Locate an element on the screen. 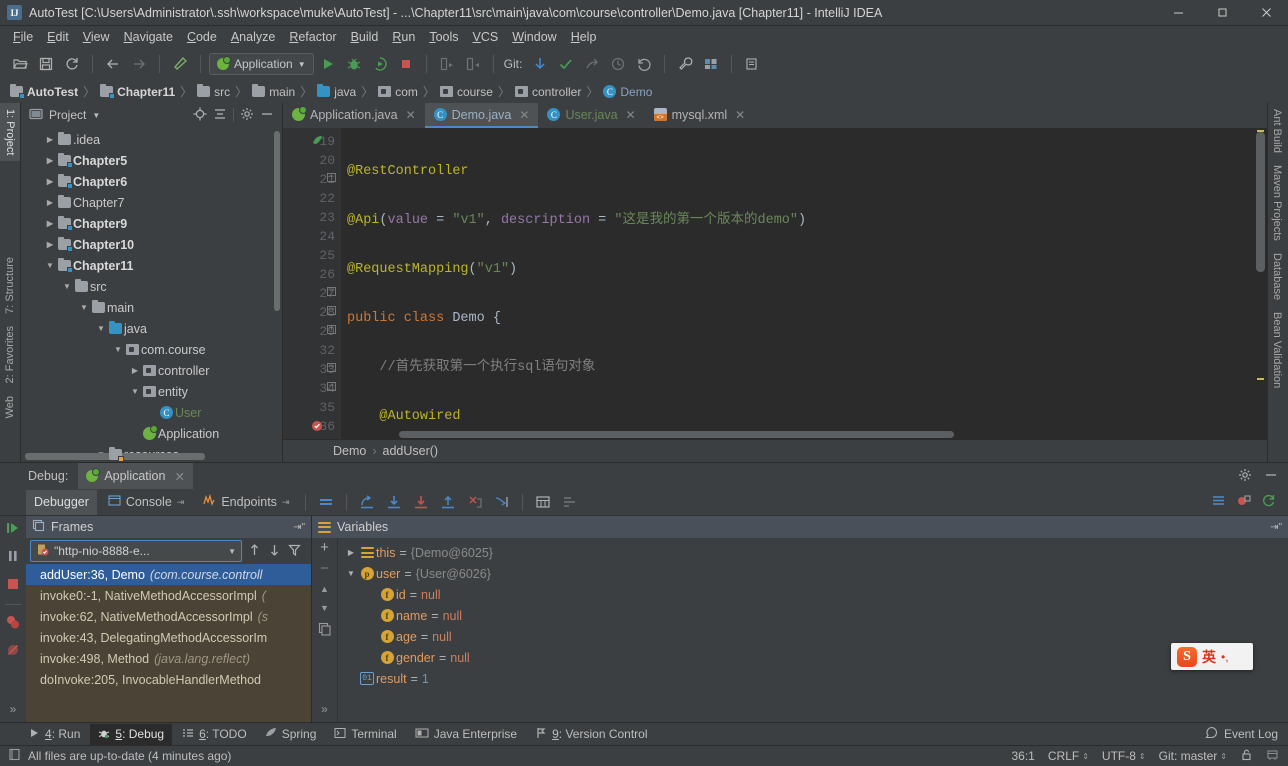 The height and width of the screenshot is (766, 1288). project-tree-scrollbar is located at coordinates (277, 221).